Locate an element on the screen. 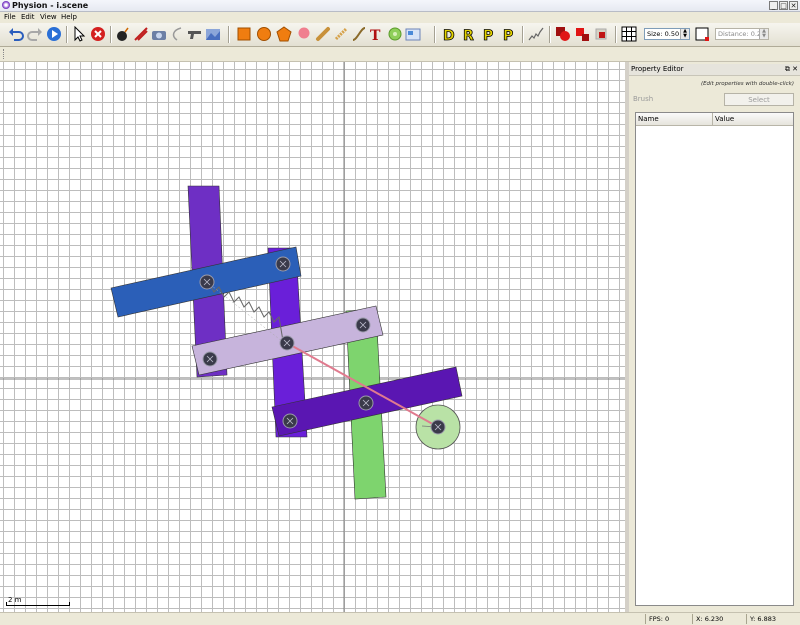 The image size is (800, 625). grid-icon is located at coordinates (629, 34).